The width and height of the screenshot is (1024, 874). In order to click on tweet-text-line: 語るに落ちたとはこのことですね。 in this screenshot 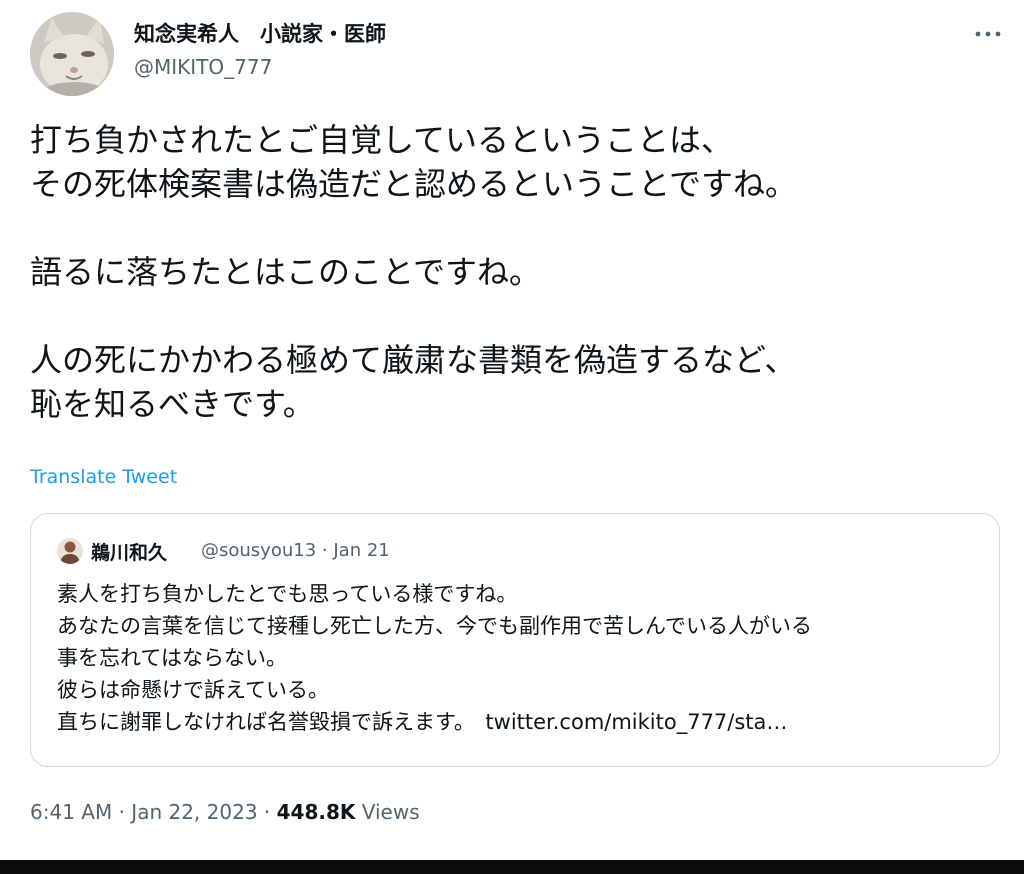, I will do `click(286, 272)`.